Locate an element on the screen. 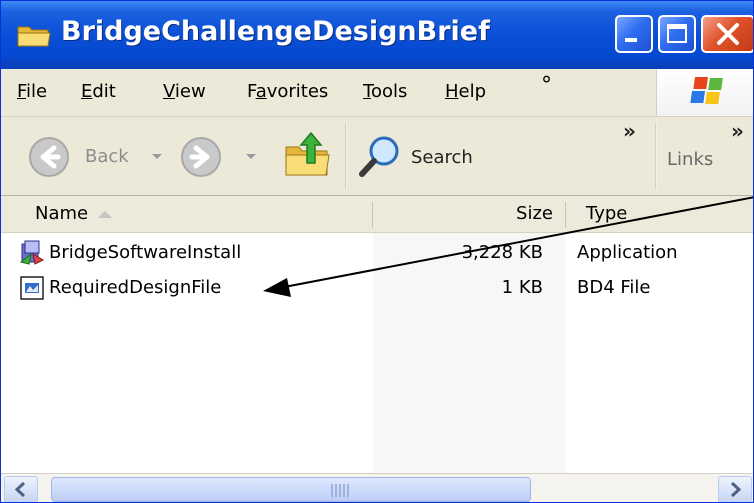 This screenshot has width=754, height=503. up-folder-button is located at coordinates (308, 155).